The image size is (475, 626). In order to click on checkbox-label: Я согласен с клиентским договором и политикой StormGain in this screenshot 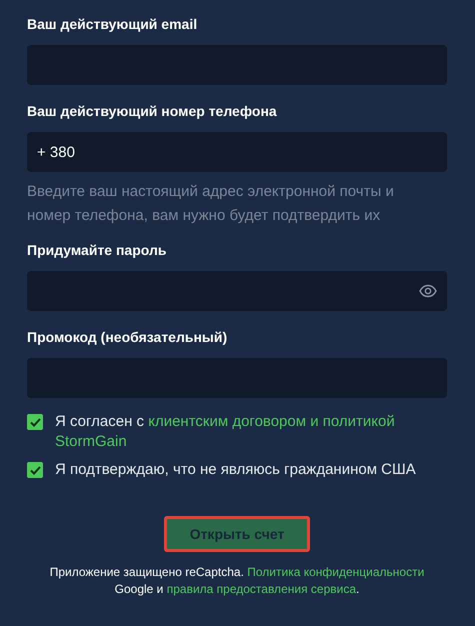, I will do `click(225, 432)`.